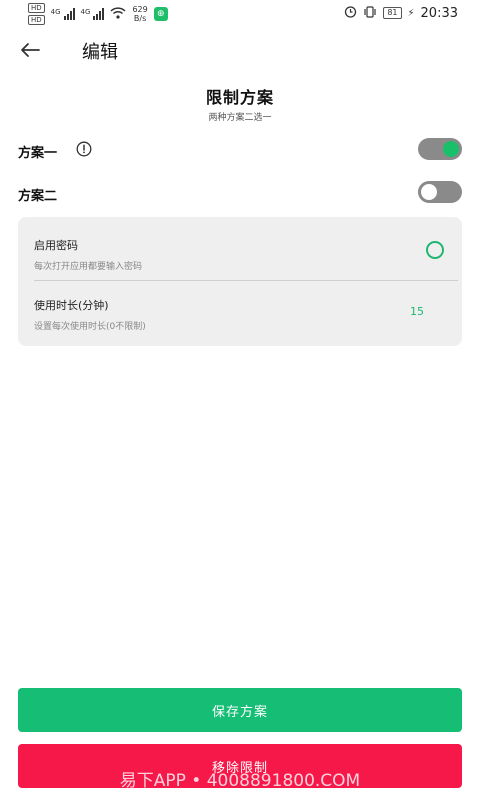 This screenshot has width=480, height=800. Describe the element at coordinates (240, 314) in the screenshot. I see `duration-setting: 使用时长(分钟) 设置每次使用时长(0不限制)` at that location.